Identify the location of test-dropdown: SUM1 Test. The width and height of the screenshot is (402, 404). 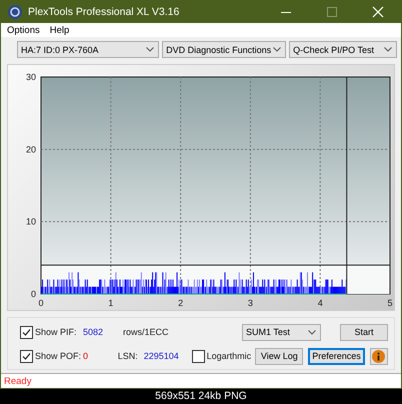
(281, 332).